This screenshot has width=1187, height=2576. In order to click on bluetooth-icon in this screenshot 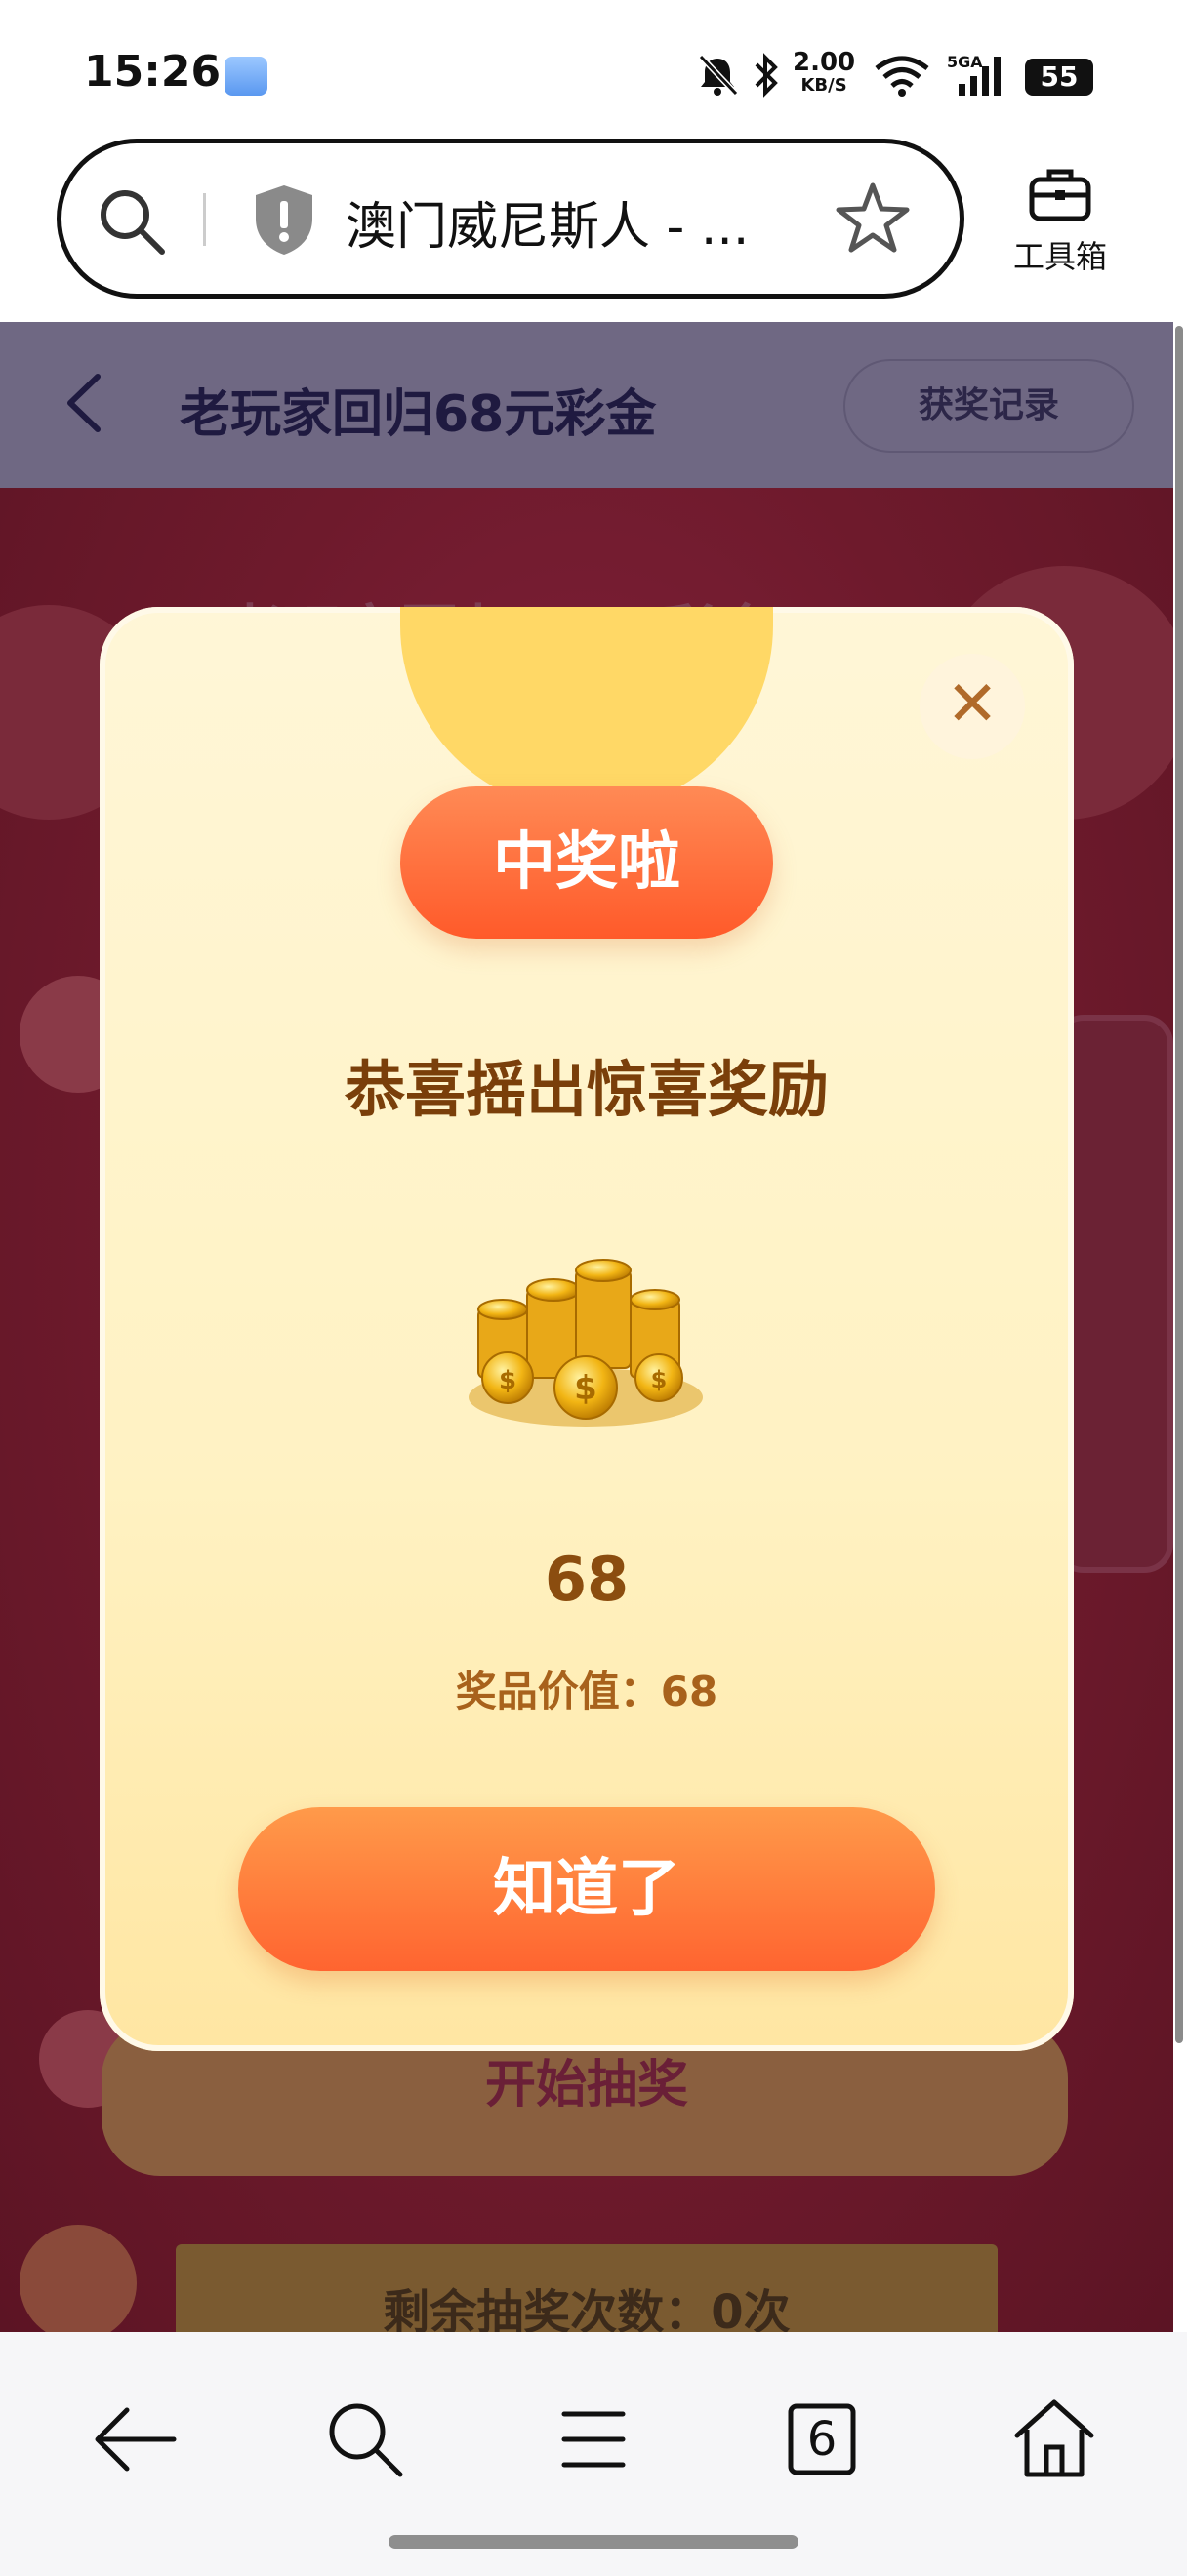, I will do `click(766, 75)`.